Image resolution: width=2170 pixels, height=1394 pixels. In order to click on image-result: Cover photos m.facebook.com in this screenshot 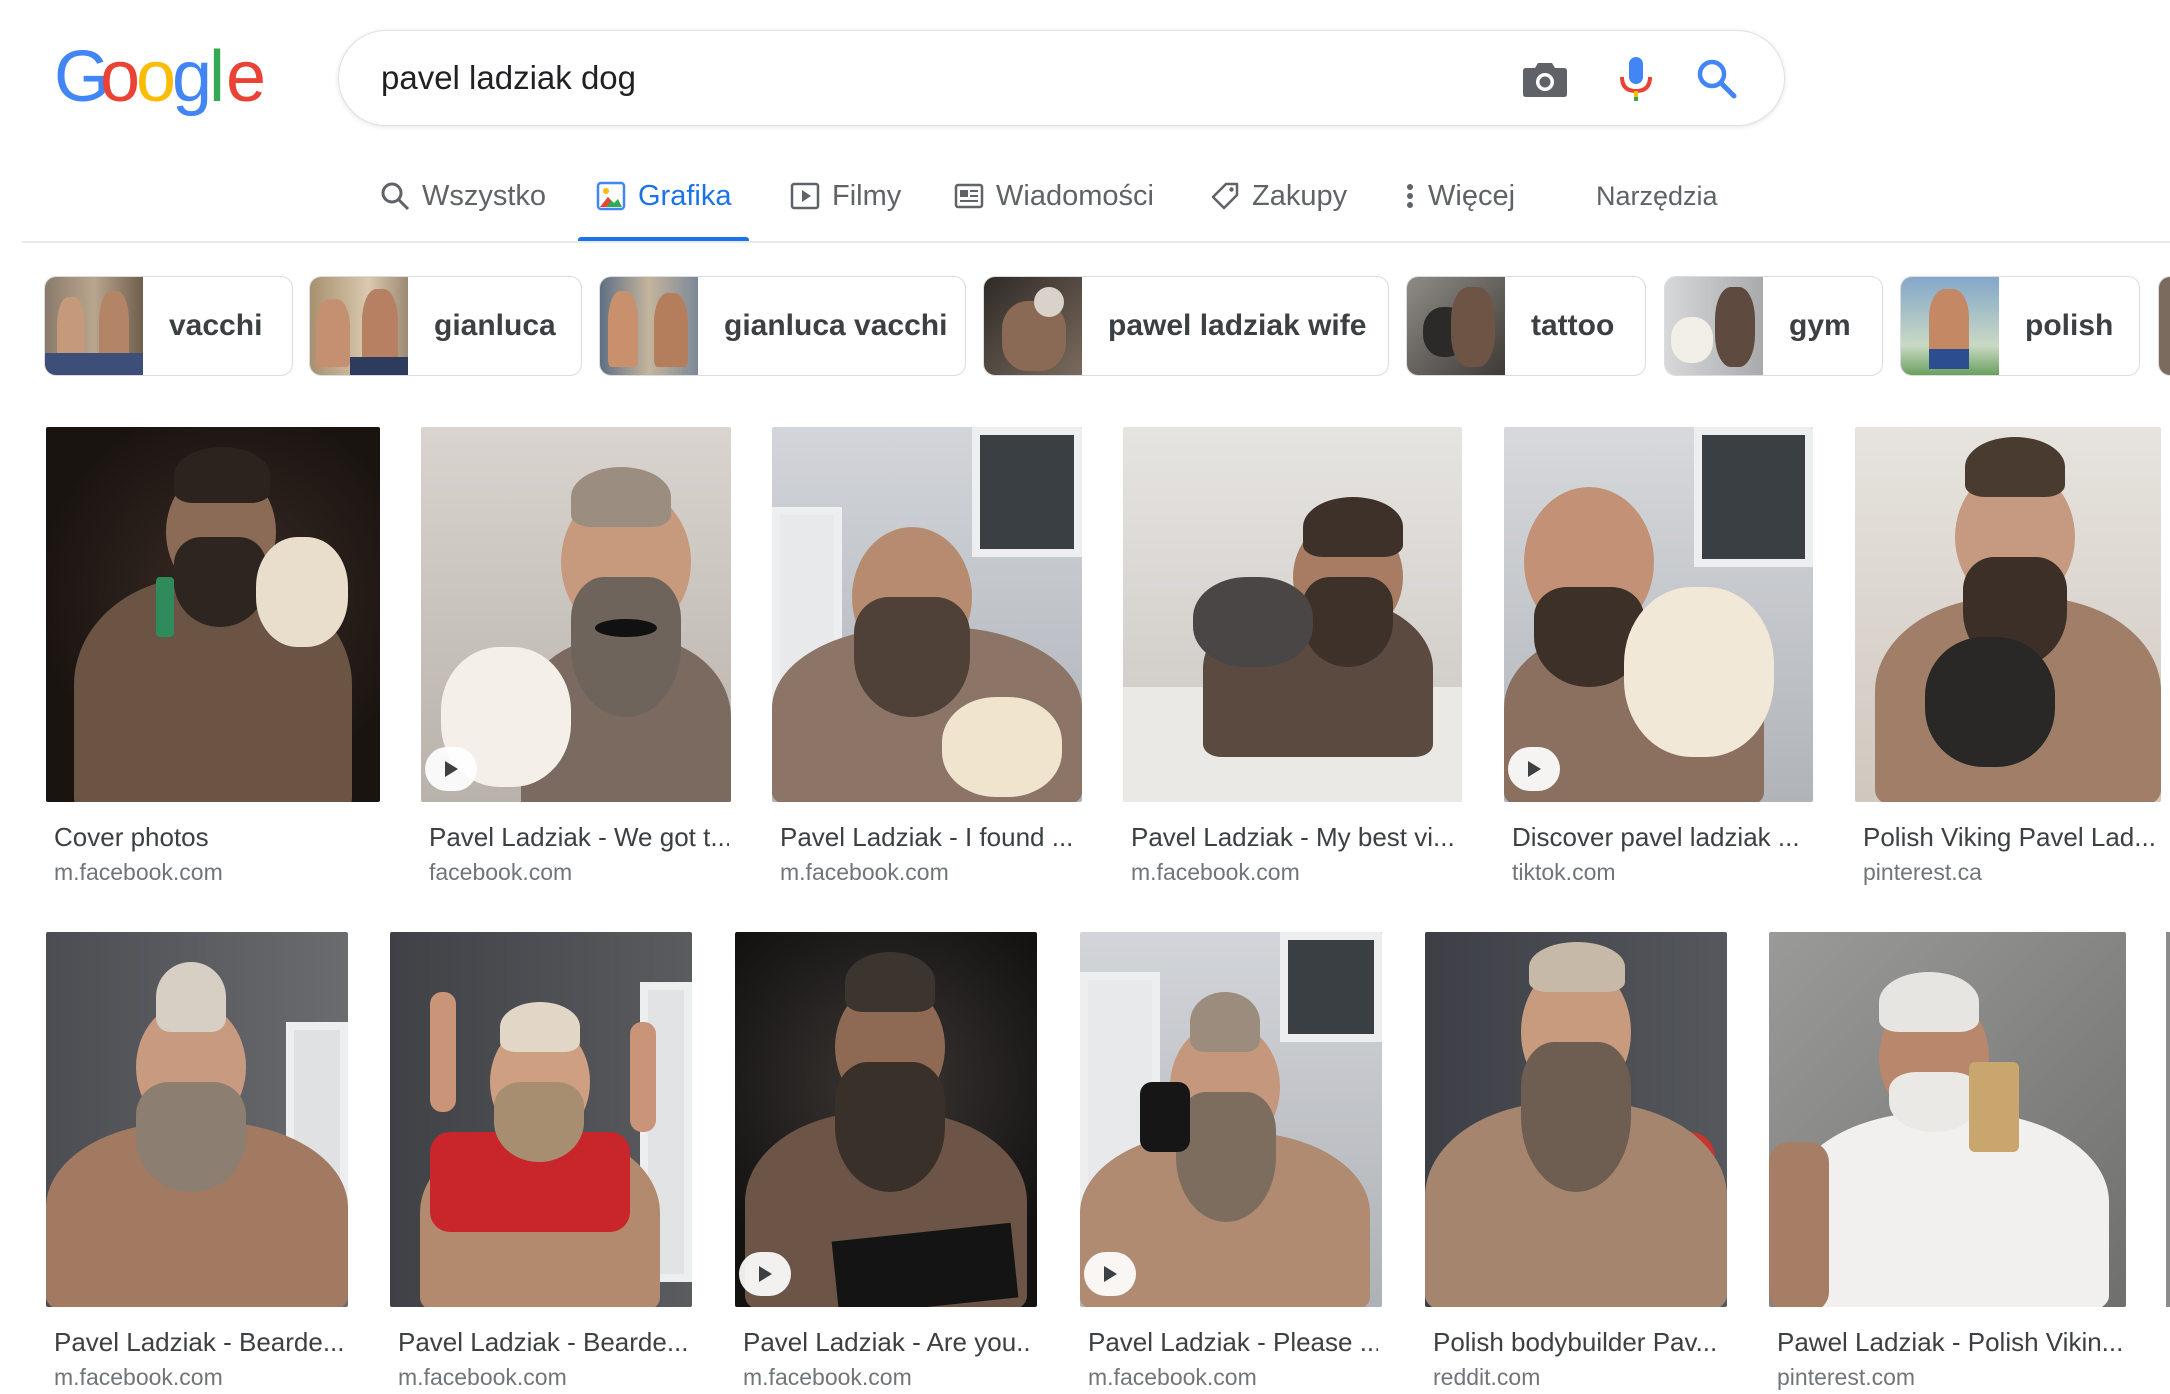, I will do `click(213, 657)`.